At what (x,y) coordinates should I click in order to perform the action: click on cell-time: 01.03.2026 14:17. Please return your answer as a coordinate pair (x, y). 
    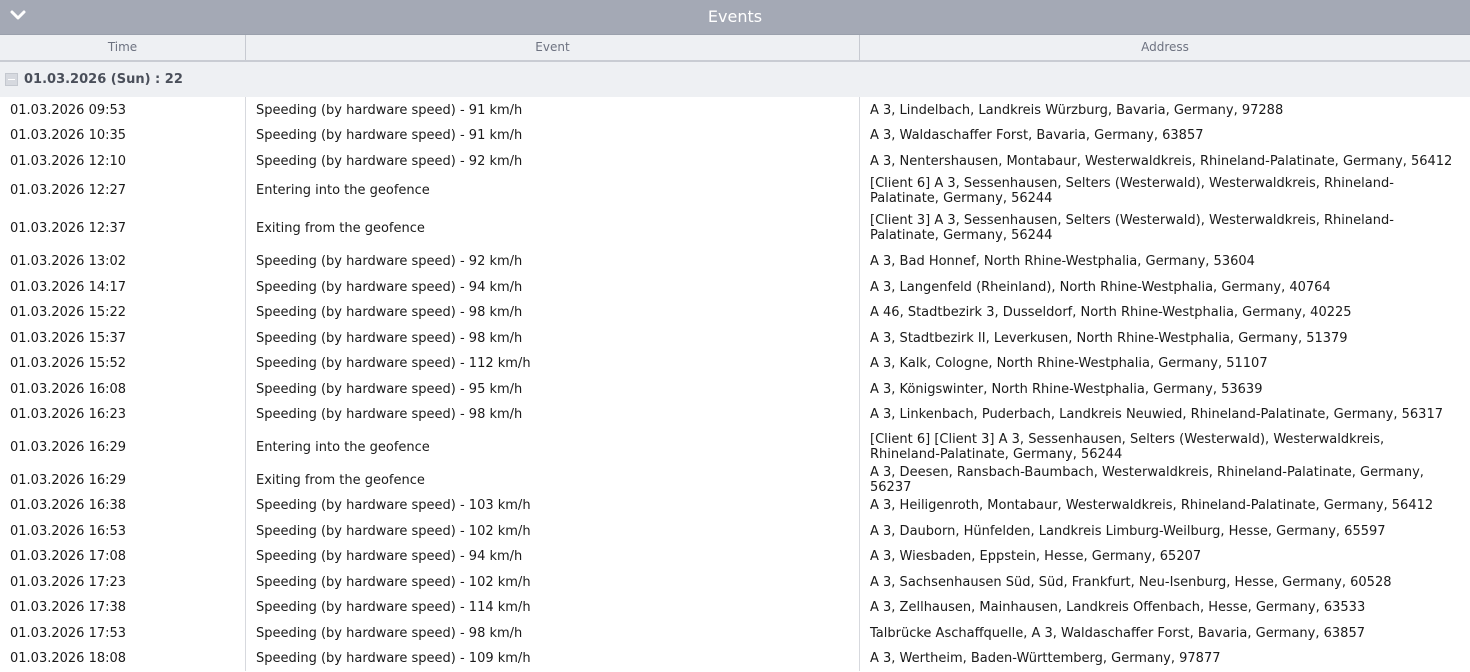
    Looking at the image, I should click on (123, 287).